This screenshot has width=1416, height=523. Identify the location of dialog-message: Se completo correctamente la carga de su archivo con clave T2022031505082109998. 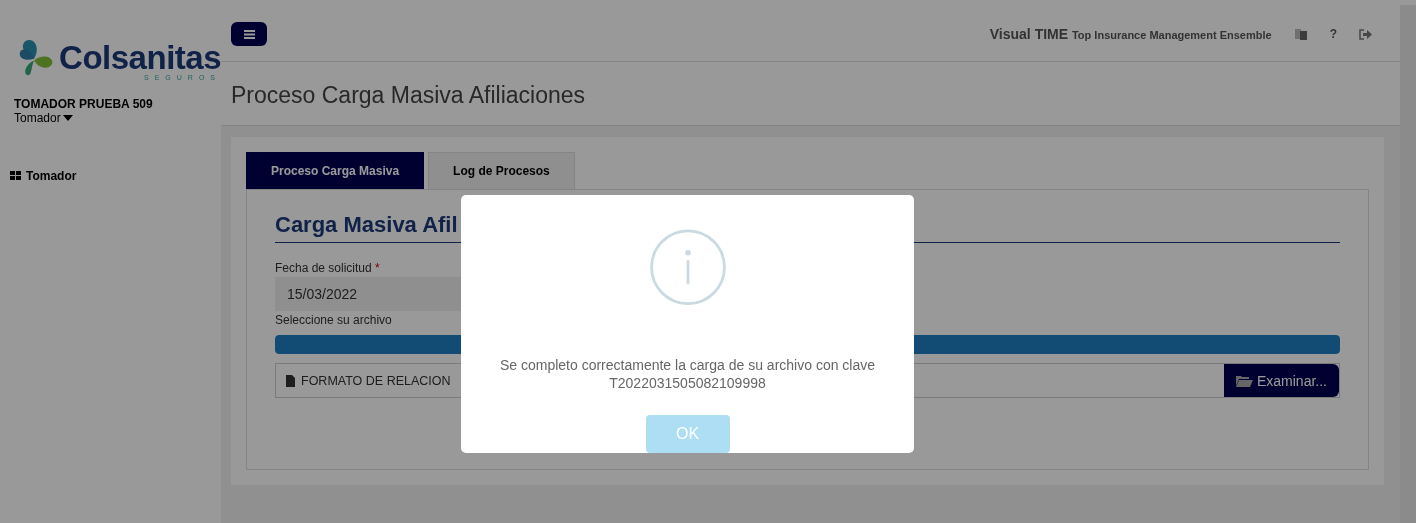
(687, 375).